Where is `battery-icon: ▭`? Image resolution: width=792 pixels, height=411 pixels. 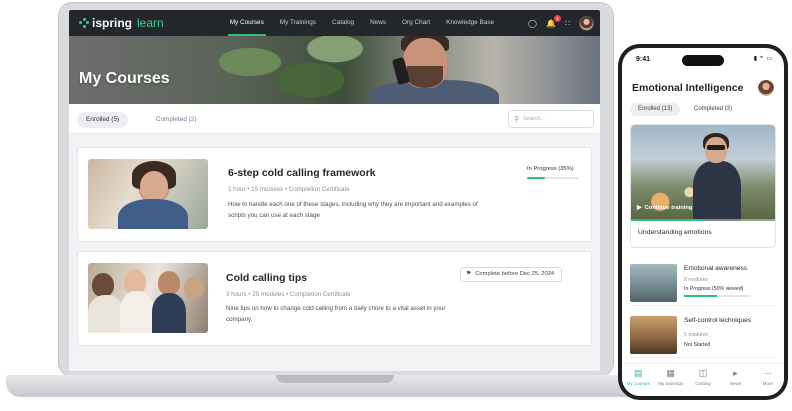
battery-icon: ▭ is located at coordinates (769, 59).